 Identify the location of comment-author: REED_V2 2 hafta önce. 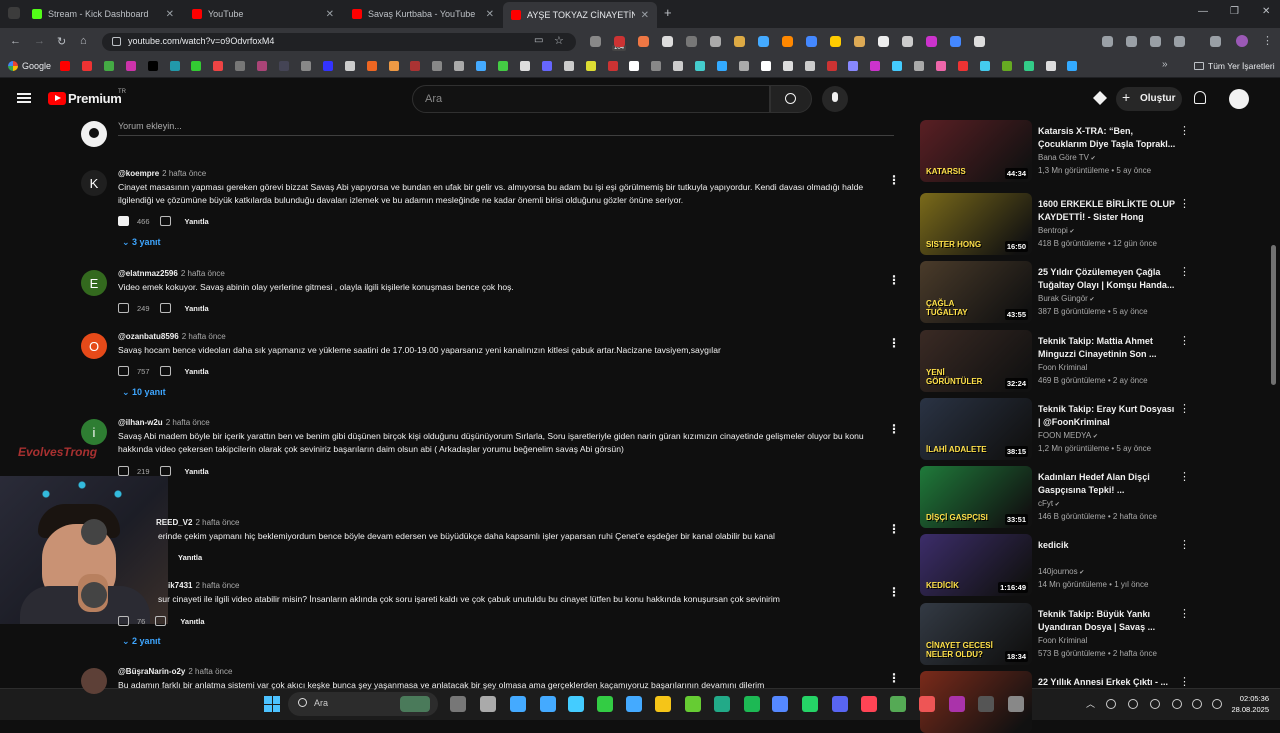
(198, 522).